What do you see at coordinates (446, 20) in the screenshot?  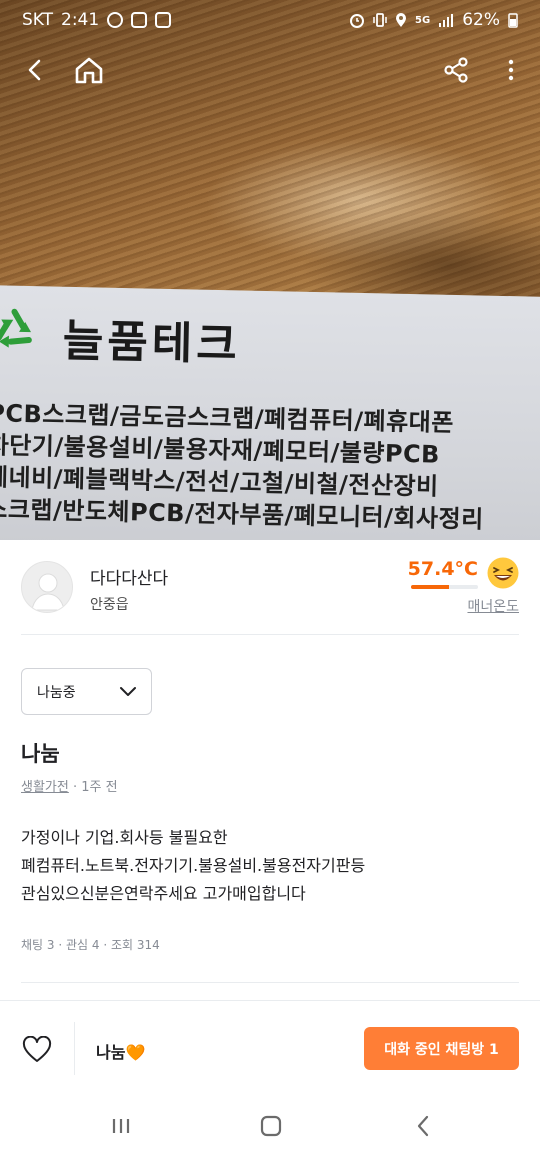 I see `signal-icon` at bounding box center [446, 20].